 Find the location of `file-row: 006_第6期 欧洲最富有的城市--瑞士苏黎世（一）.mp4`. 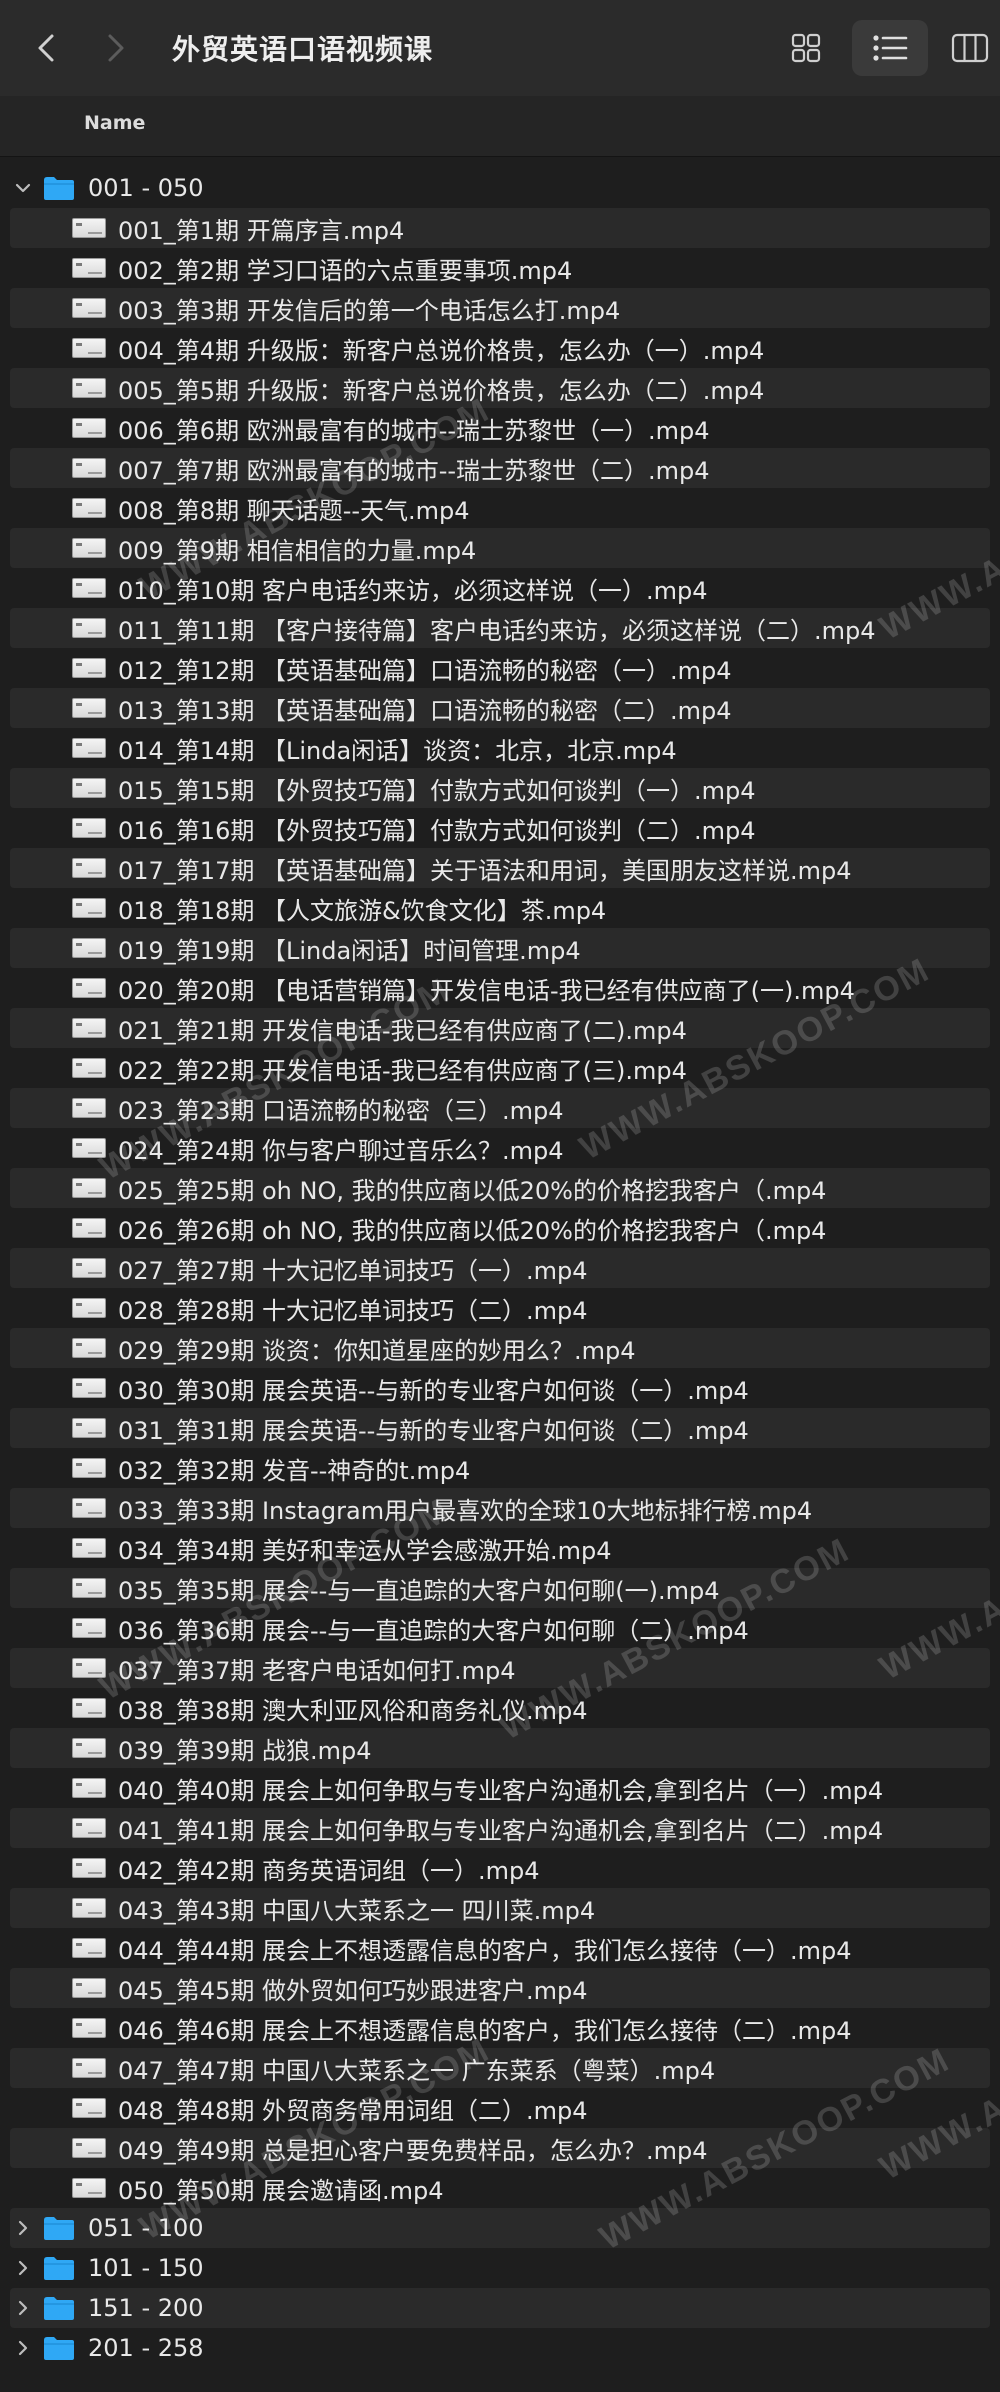

file-row: 006_第6期 欧洲最富有的城市--瑞士苏黎世（一）.mp4 is located at coordinates (500, 428).